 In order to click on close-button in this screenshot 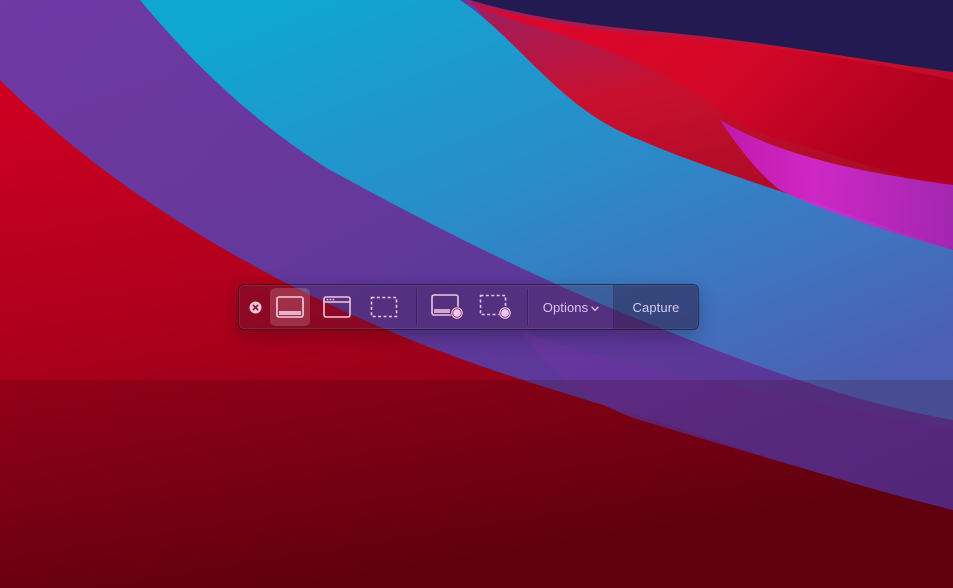, I will do `click(255, 307)`.